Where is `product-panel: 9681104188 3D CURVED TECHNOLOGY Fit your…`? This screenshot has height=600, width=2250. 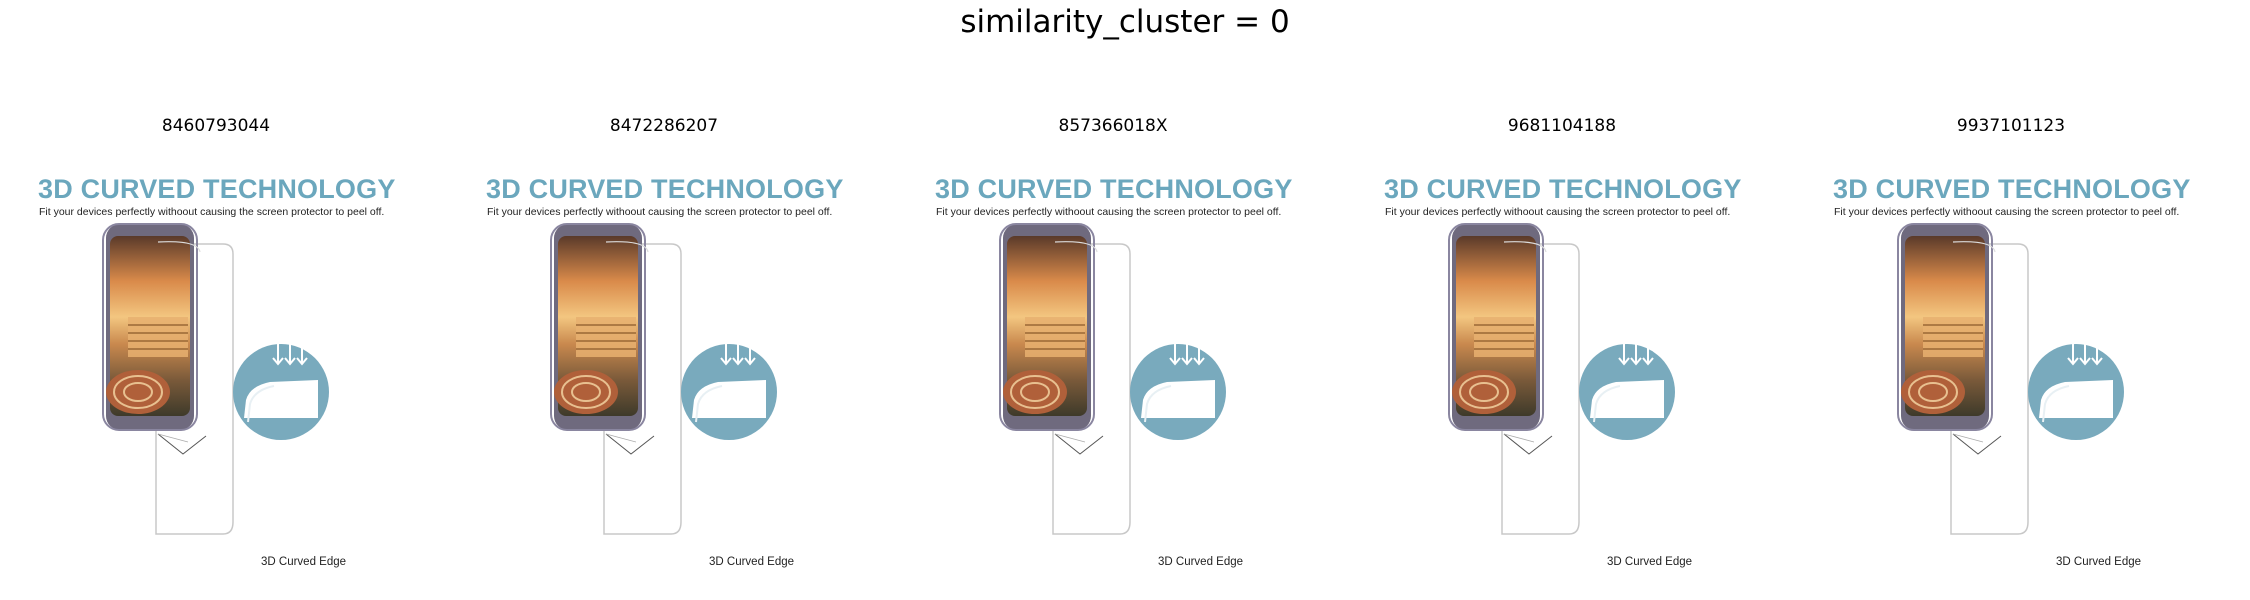 product-panel: 9681104188 3D CURVED TECHNOLOGY Fit your… is located at coordinates (1563, 347).